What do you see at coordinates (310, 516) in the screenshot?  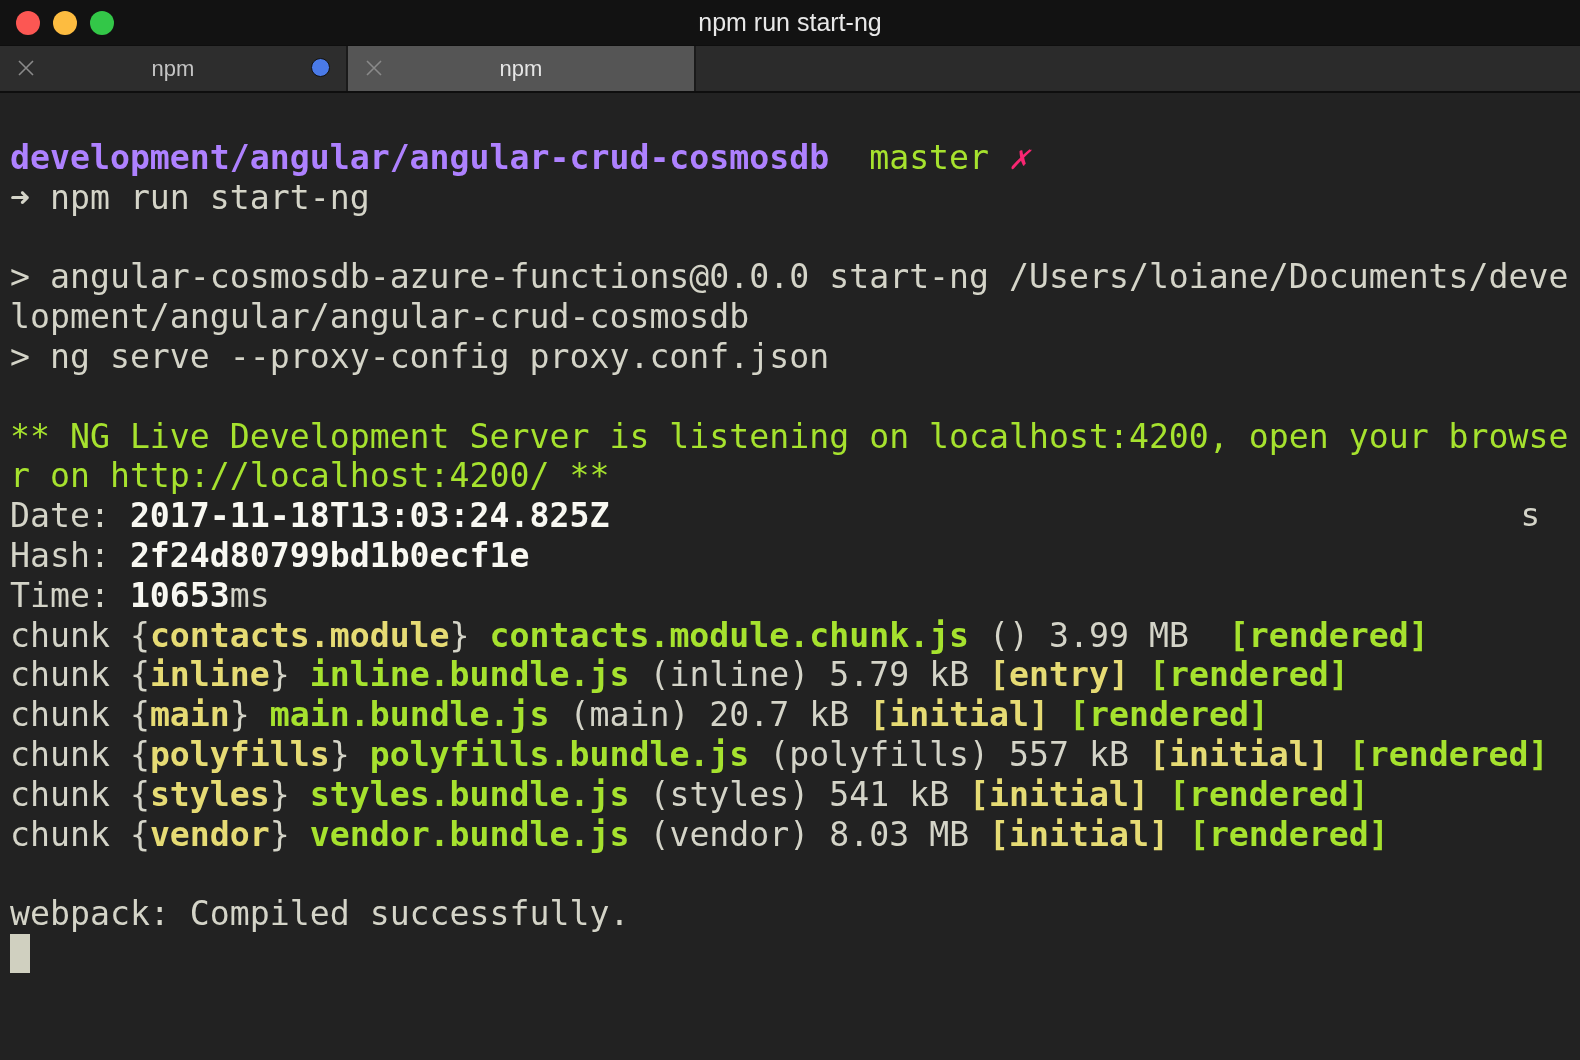 I see `terminal-line: Date: 2017-11-18T13:03:24.825Z` at bounding box center [310, 516].